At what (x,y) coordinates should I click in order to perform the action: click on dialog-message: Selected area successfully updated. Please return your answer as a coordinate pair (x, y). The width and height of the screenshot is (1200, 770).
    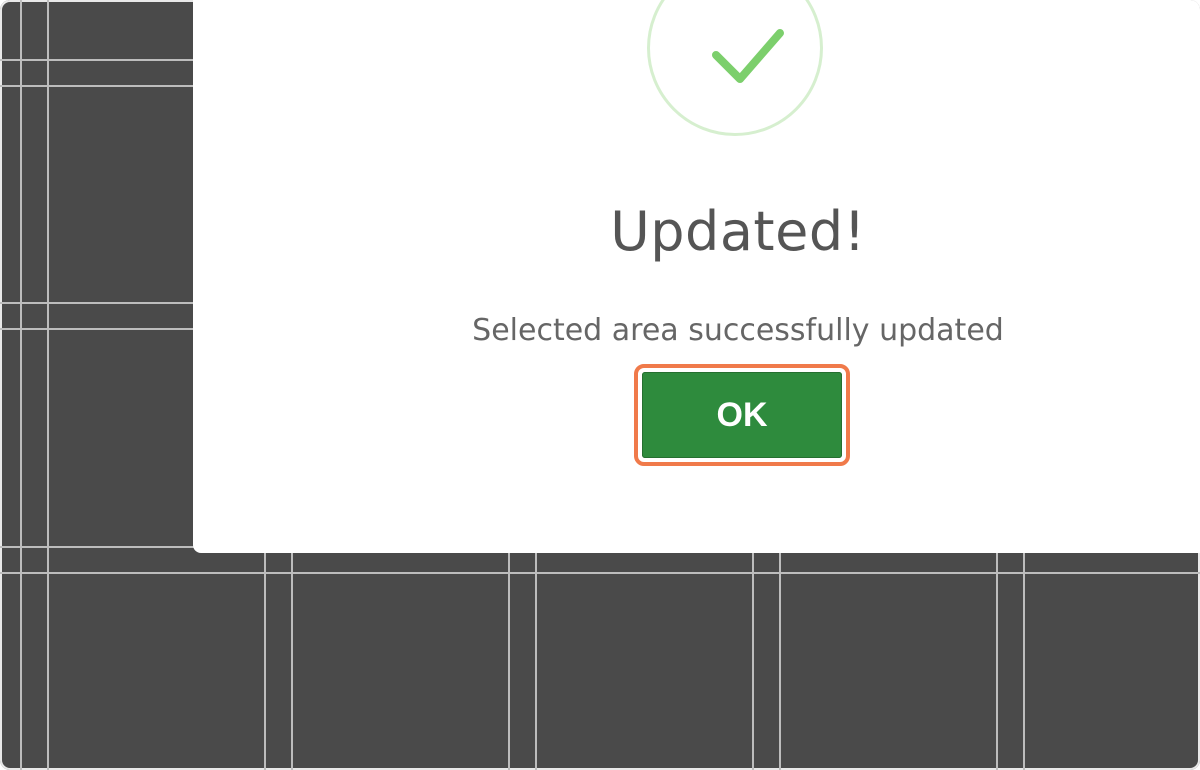
    Looking at the image, I should click on (738, 330).